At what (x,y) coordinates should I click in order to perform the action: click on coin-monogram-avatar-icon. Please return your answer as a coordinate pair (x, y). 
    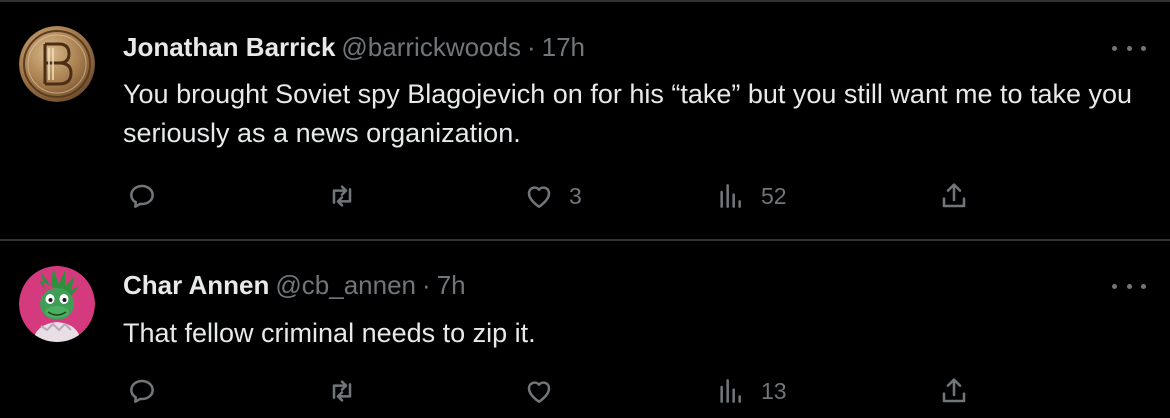
    Looking at the image, I should click on (57, 64).